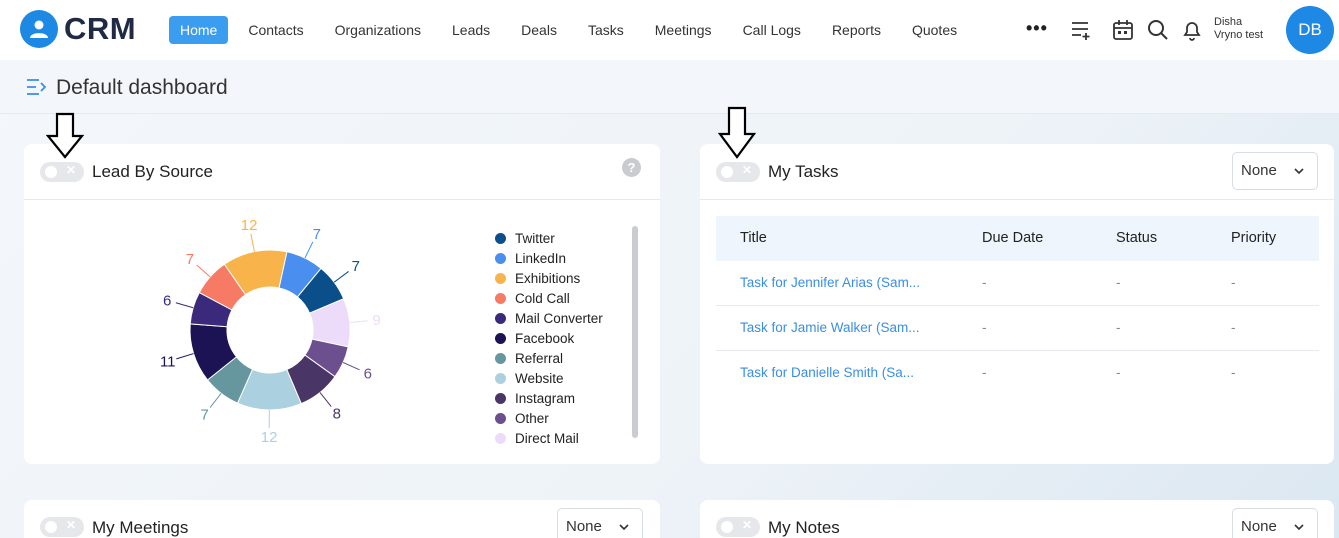  What do you see at coordinates (39, 29) in the screenshot?
I see `user-logo-icon` at bounding box center [39, 29].